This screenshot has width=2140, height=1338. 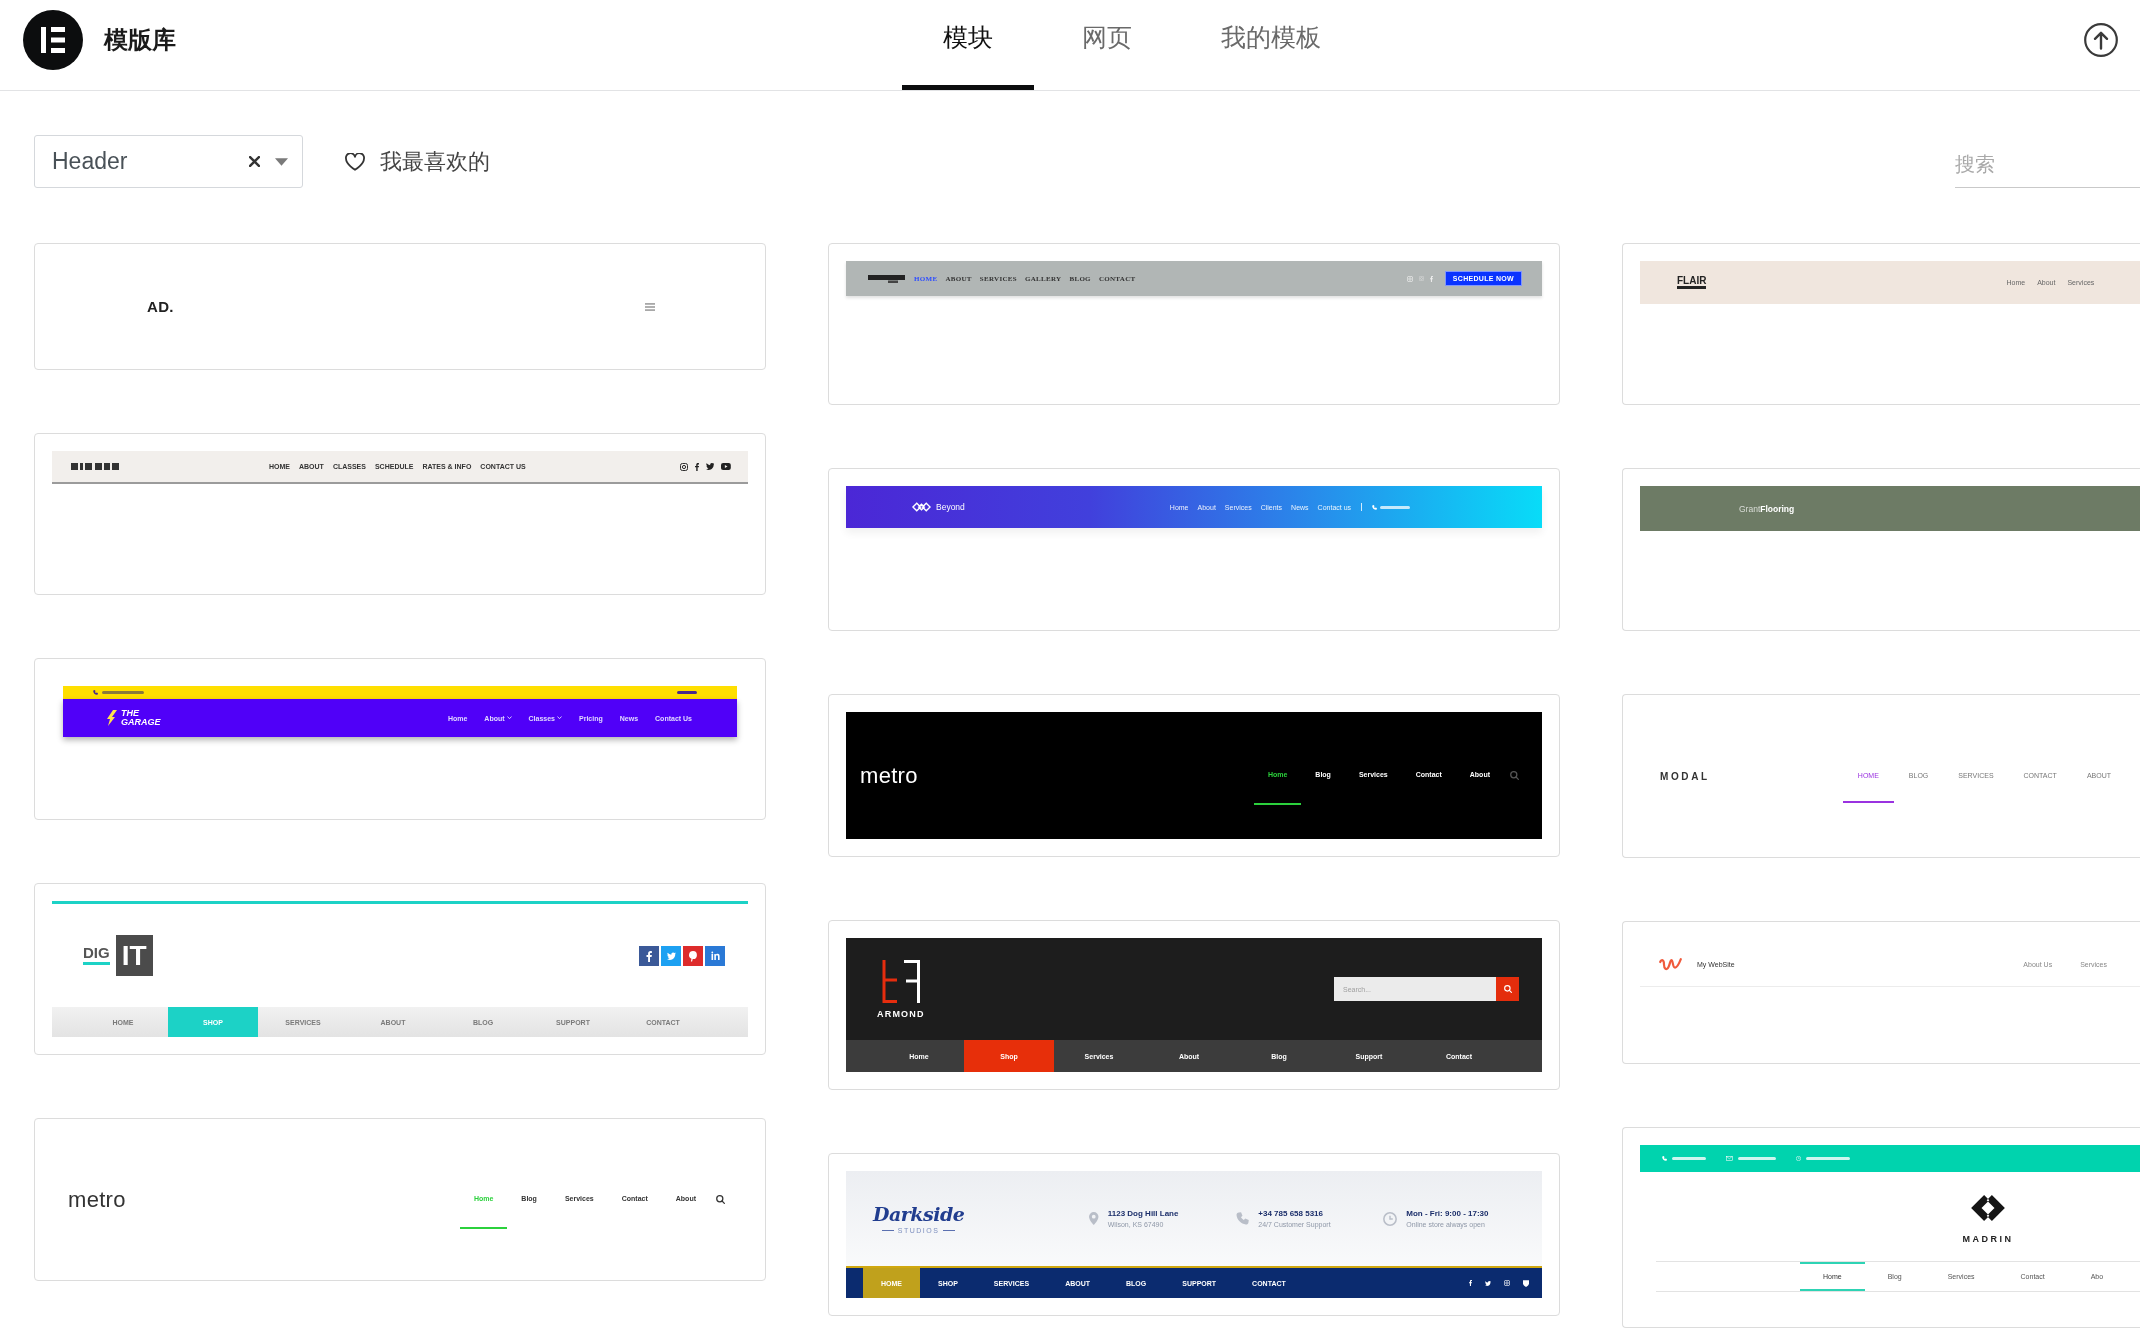 I want to click on search-field: 搜索, so click(x=2047, y=161).